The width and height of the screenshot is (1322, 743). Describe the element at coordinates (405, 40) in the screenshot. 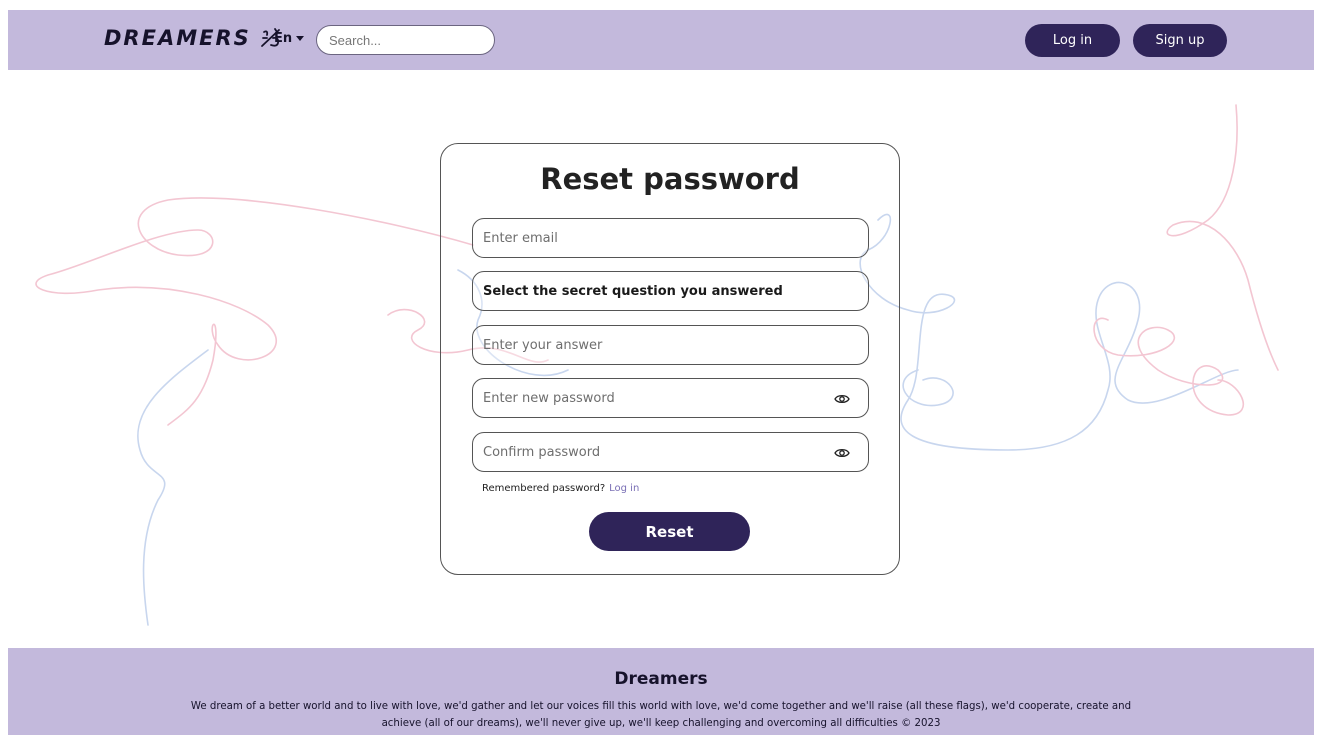

I see `search-input` at that location.